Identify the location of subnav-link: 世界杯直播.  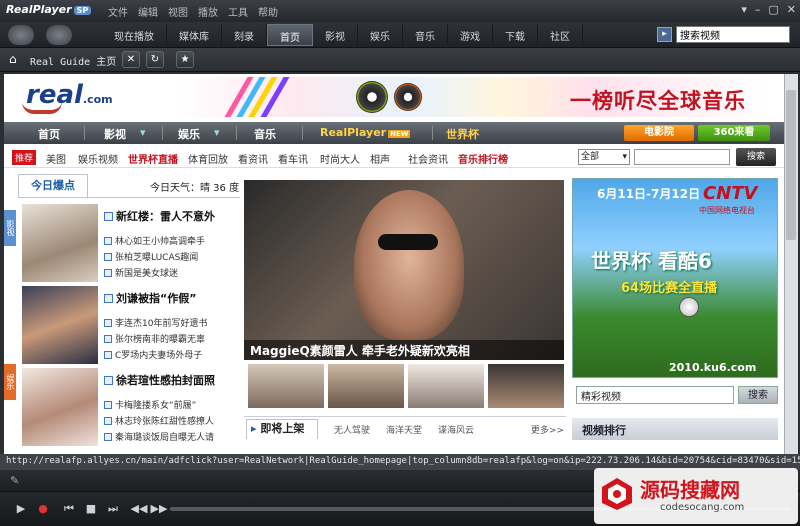
(153, 158).